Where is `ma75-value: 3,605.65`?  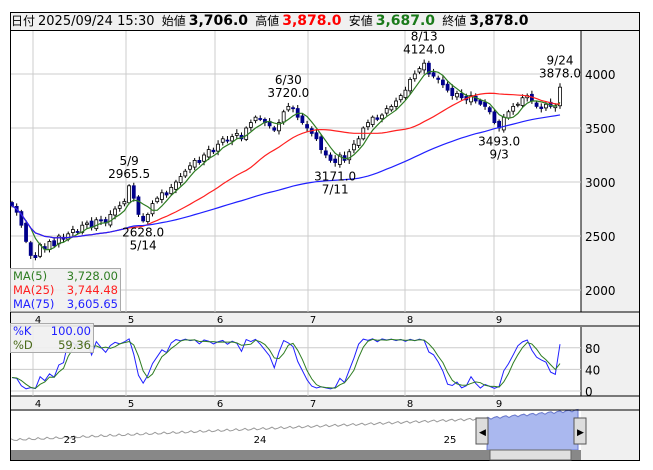
ma75-value: 3,605.65 is located at coordinates (92, 304).